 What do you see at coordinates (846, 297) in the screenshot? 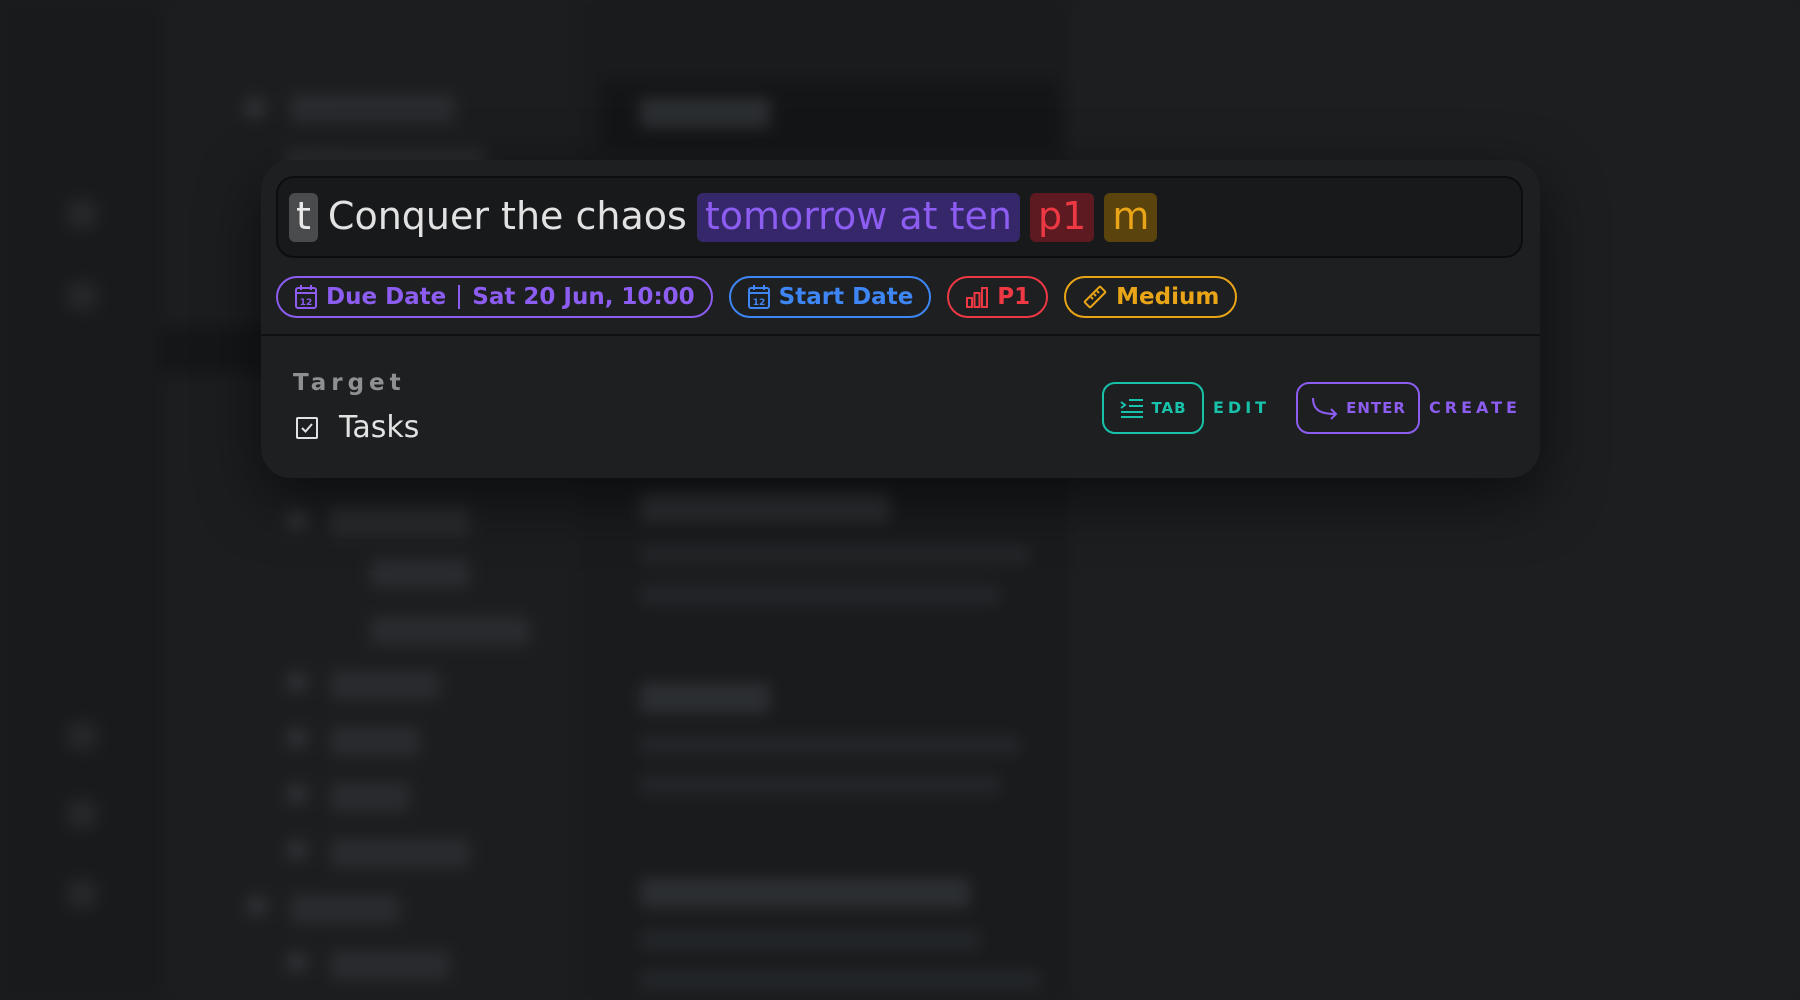
I see `start-date-label: Start Date` at bounding box center [846, 297].